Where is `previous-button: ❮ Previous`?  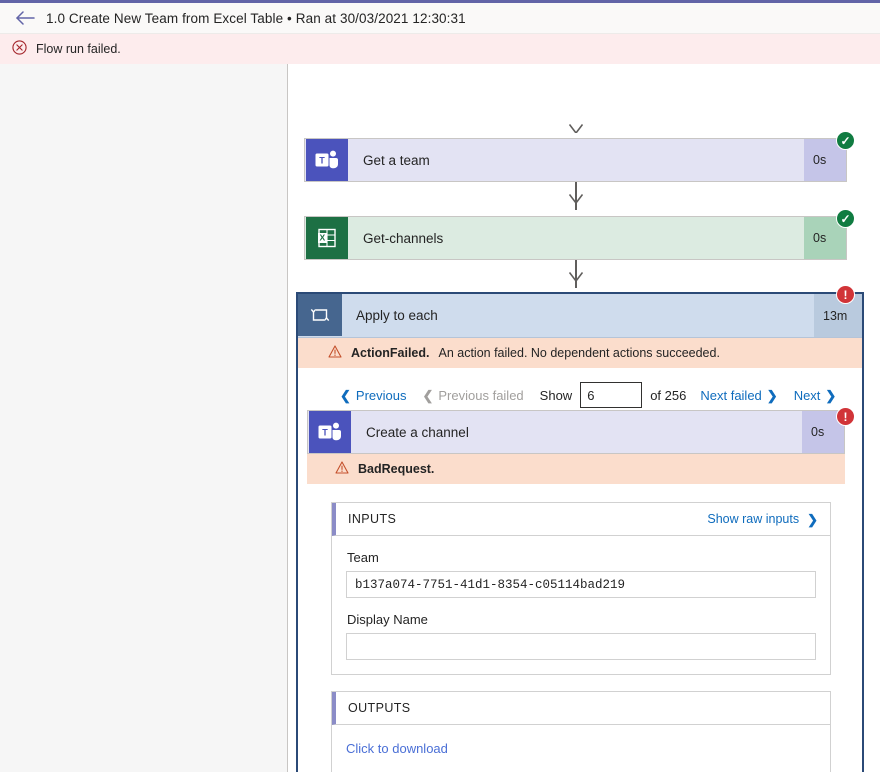 previous-button: ❮ Previous is located at coordinates (373, 395).